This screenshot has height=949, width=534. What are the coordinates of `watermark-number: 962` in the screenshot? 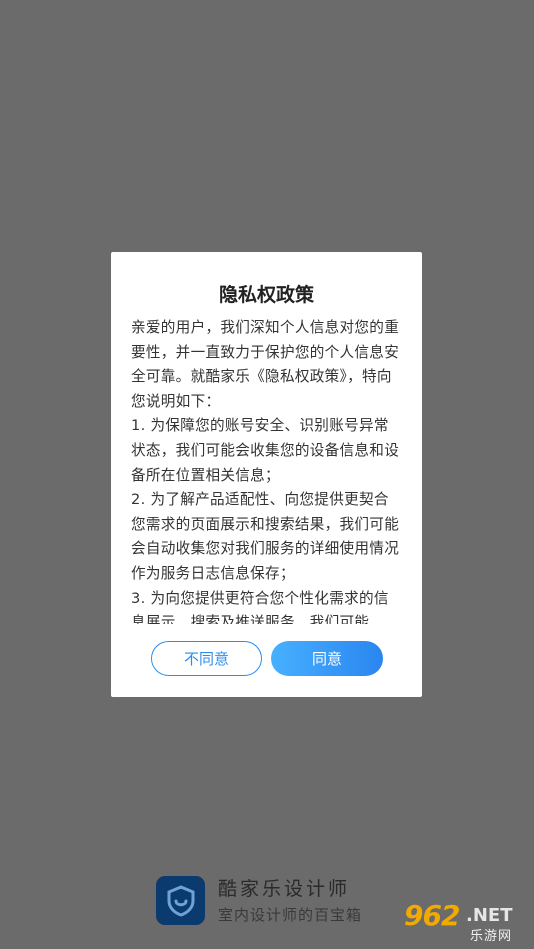 It's located at (432, 915).